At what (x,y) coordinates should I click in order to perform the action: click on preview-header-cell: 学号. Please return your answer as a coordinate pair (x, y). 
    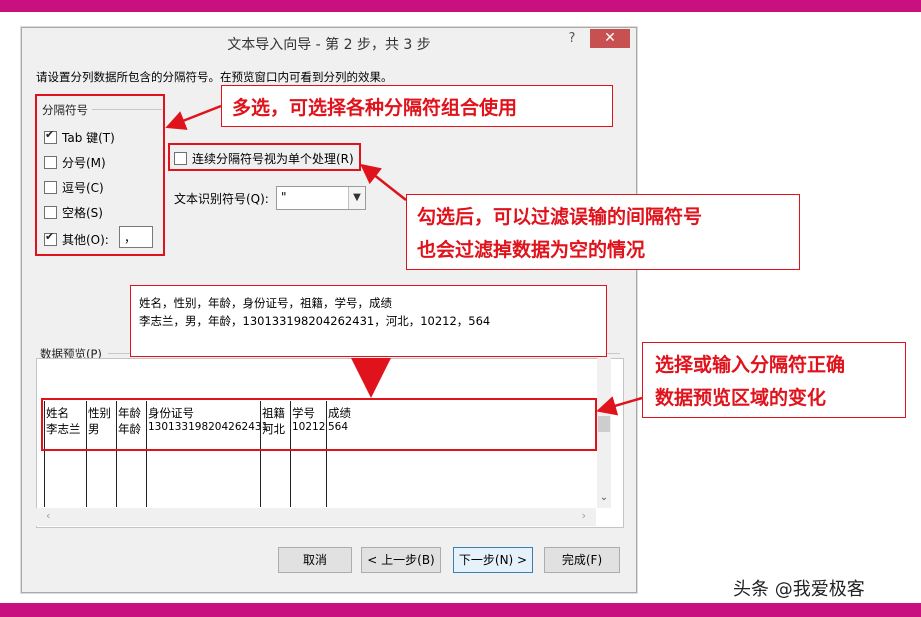
    Looking at the image, I should click on (303, 413).